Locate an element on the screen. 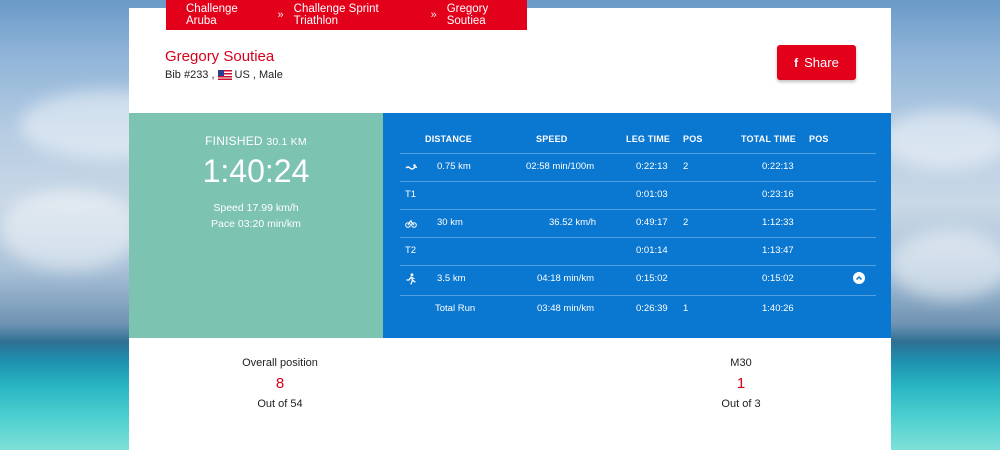 The width and height of the screenshot is (1000, 450). split-speed: 02:58 min/100m is located at coordinates (560, 166).